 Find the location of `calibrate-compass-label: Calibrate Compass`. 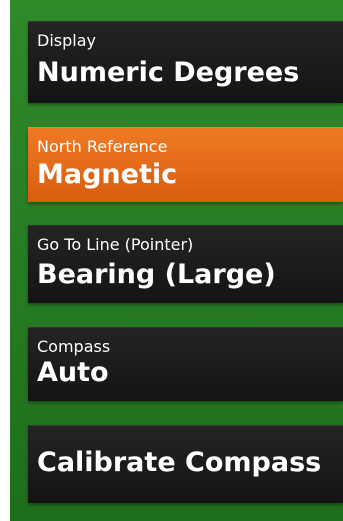

calibrate-compass-label: Calibrate Compass is located at coordinates (179, 462).